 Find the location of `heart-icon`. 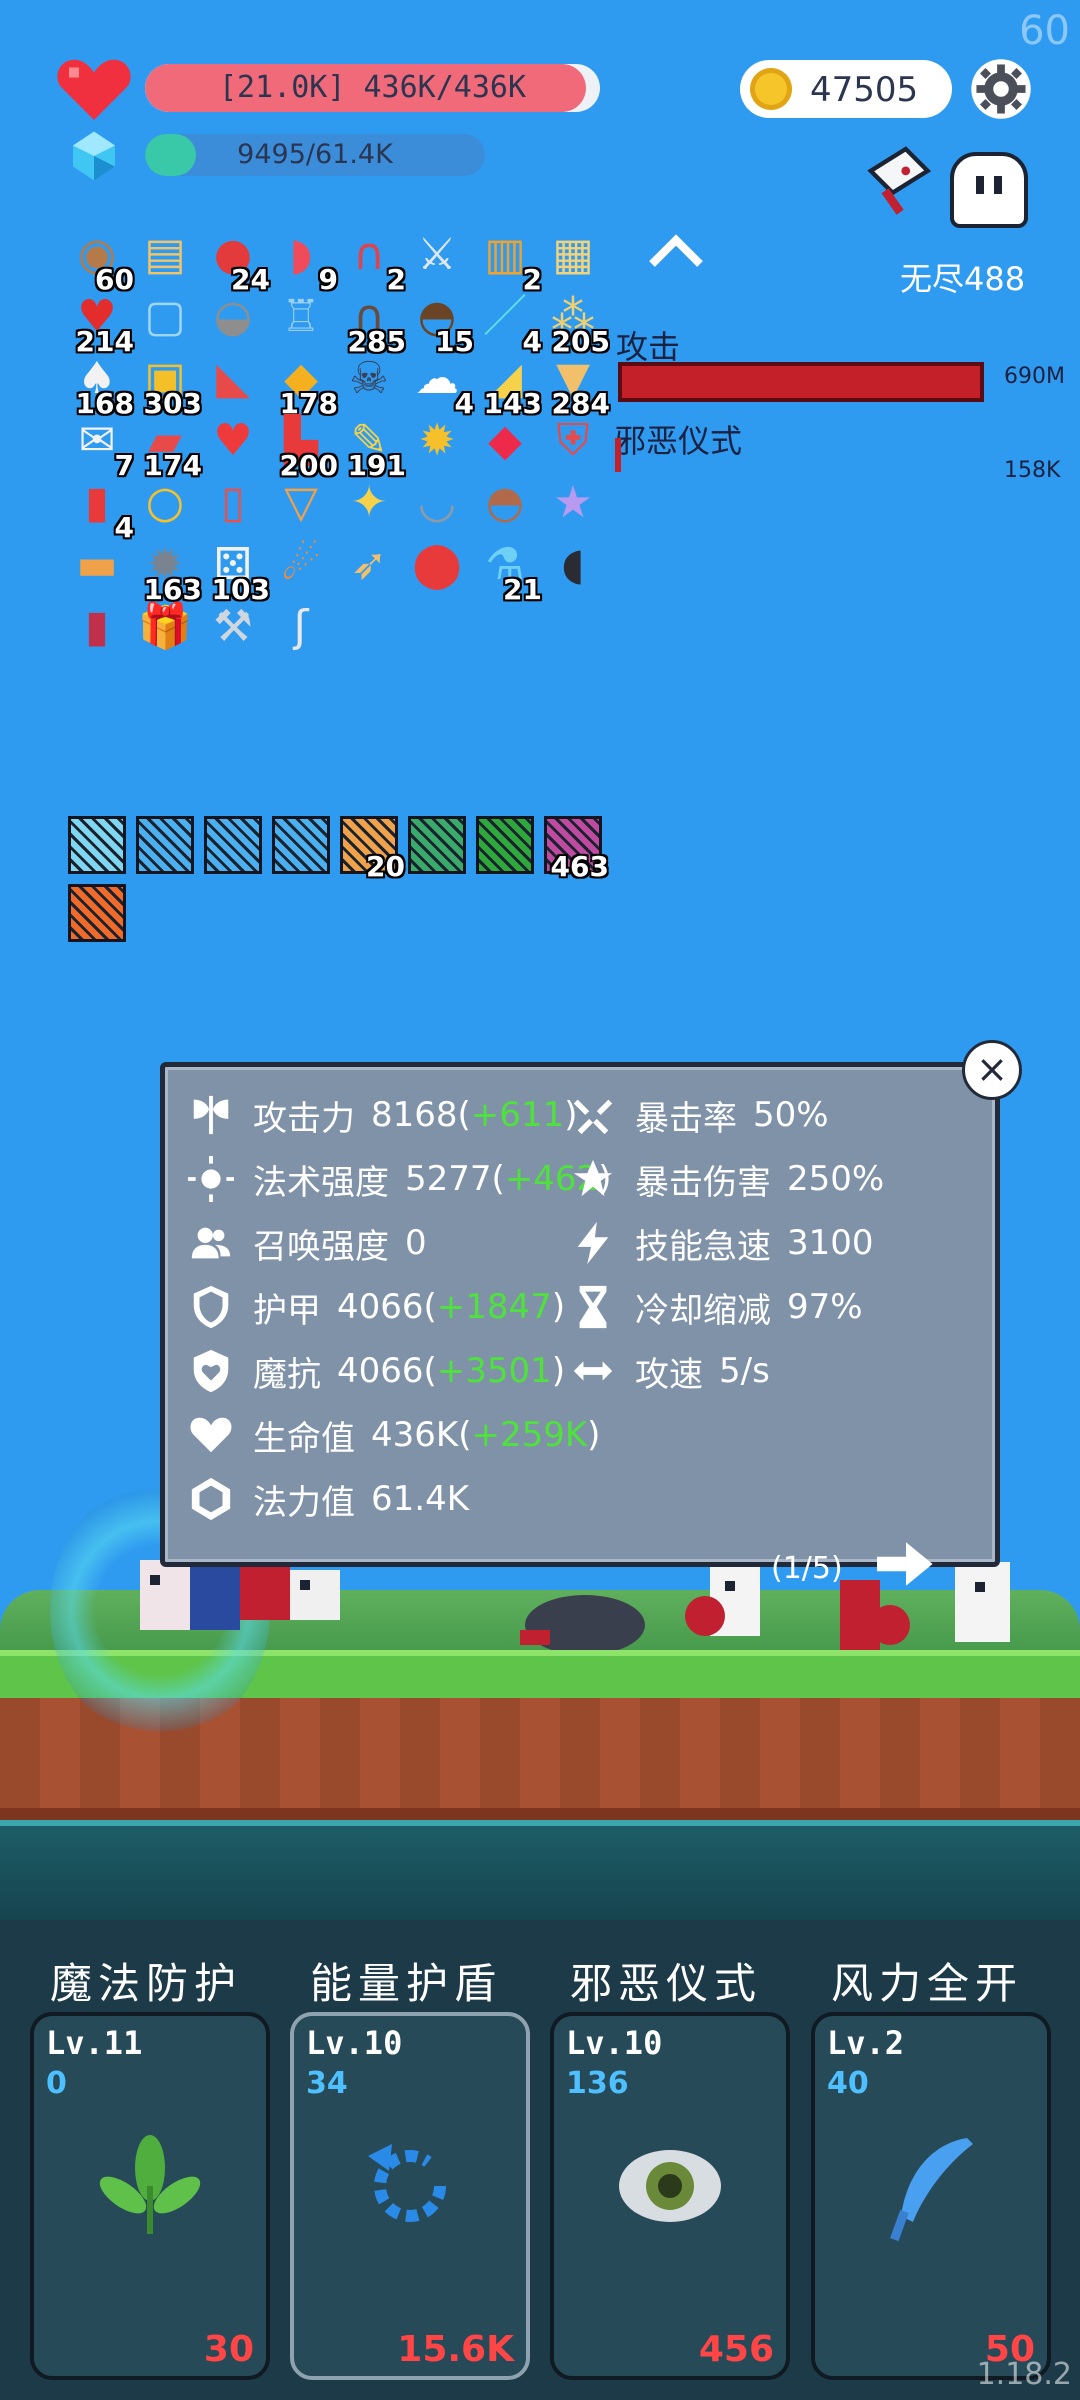

heart-icon is located at coordinates (94, 89).